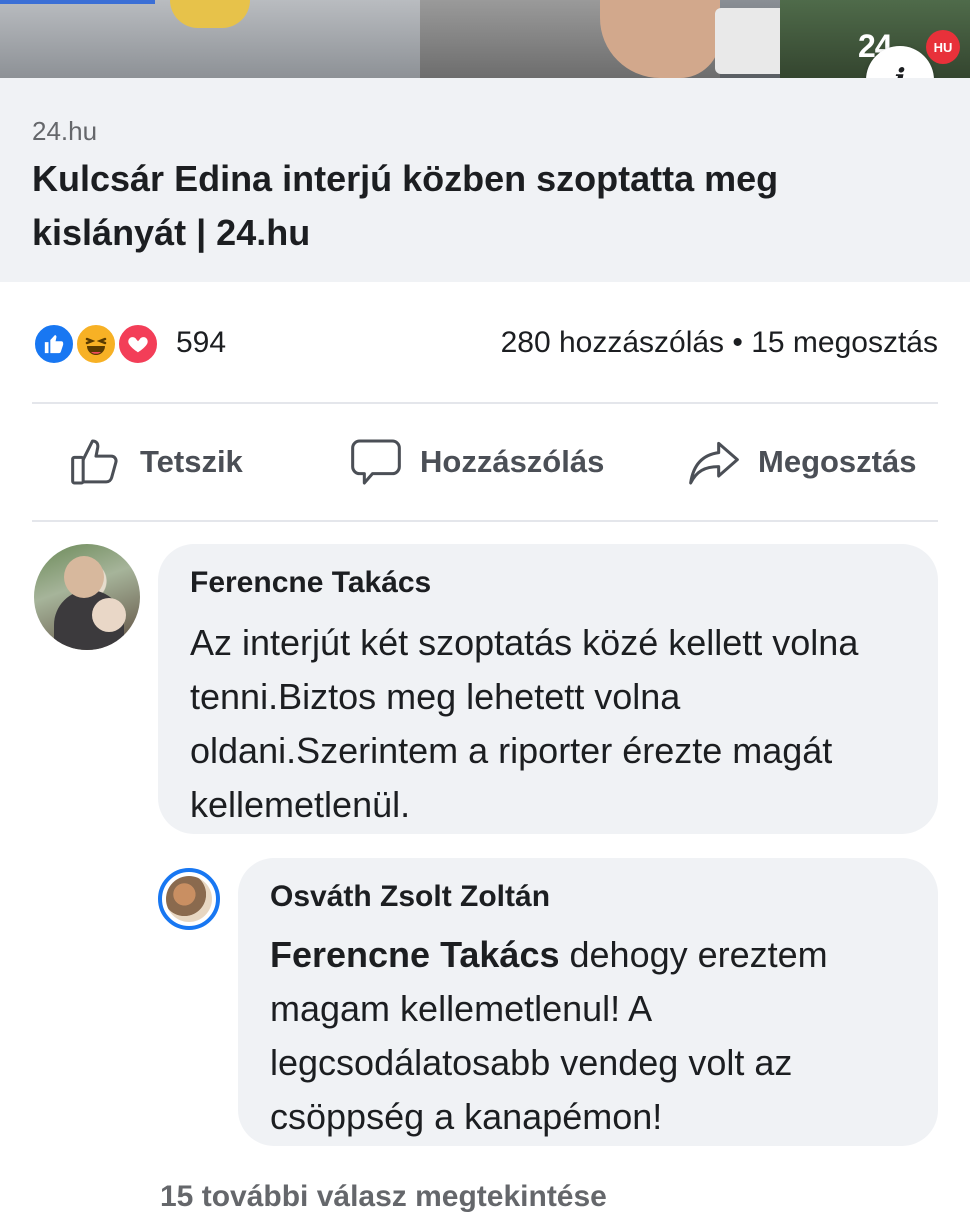 This screenshot has width=970, height=1230. Describe the element at coordinates (485, 345) in the screenshot. I see `reactions-summary: 594 280 hozzászólás • 15 megosztás` at that location.